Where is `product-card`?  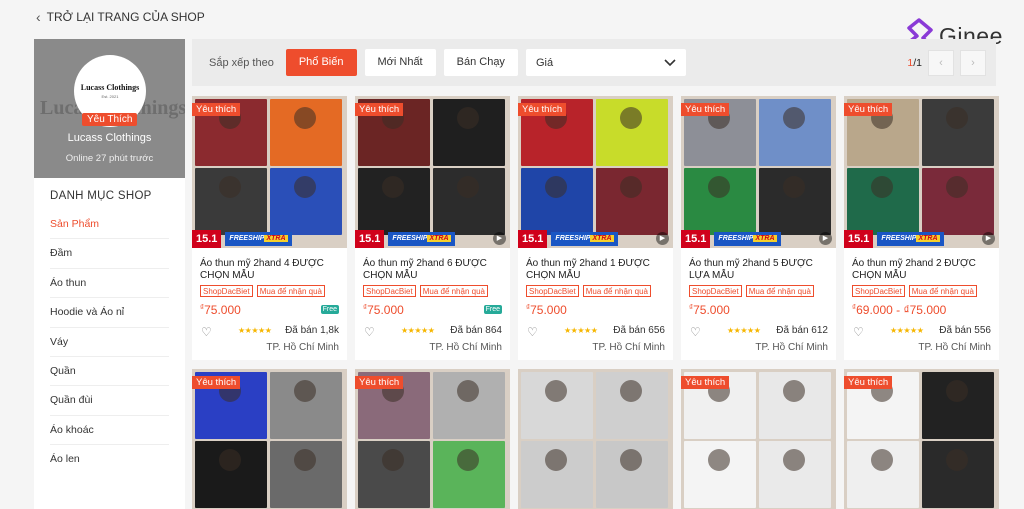
product-card is located at coordinates (595, 439).